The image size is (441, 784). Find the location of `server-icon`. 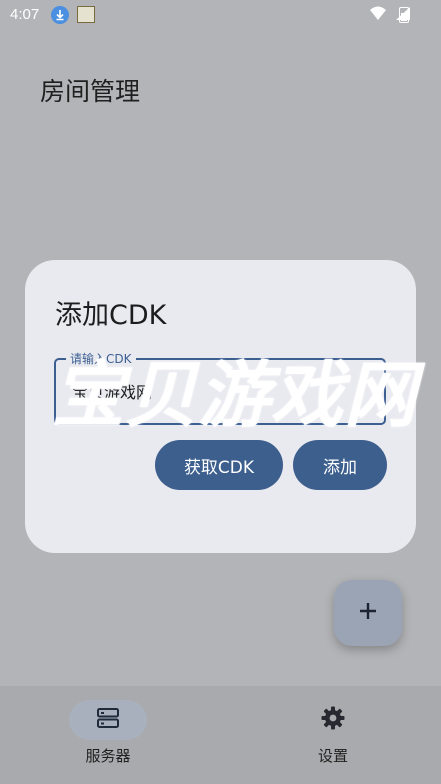

server-icon is located at coordinates (108, 720).